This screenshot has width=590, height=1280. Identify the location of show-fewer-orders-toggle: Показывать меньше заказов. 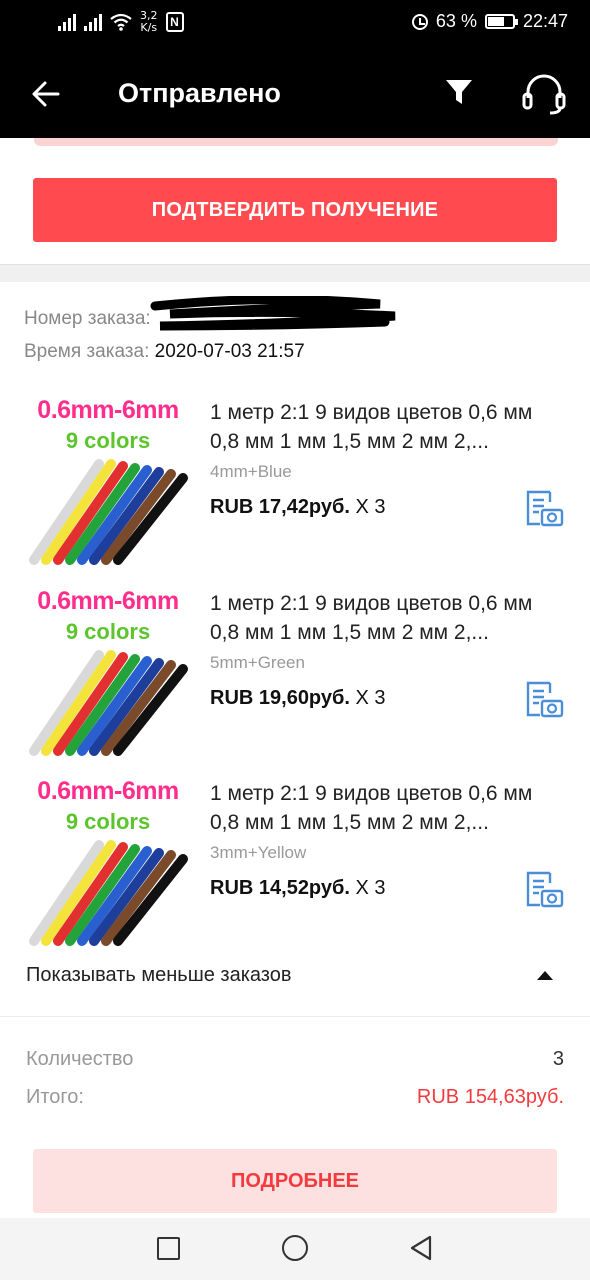
(159, 975).